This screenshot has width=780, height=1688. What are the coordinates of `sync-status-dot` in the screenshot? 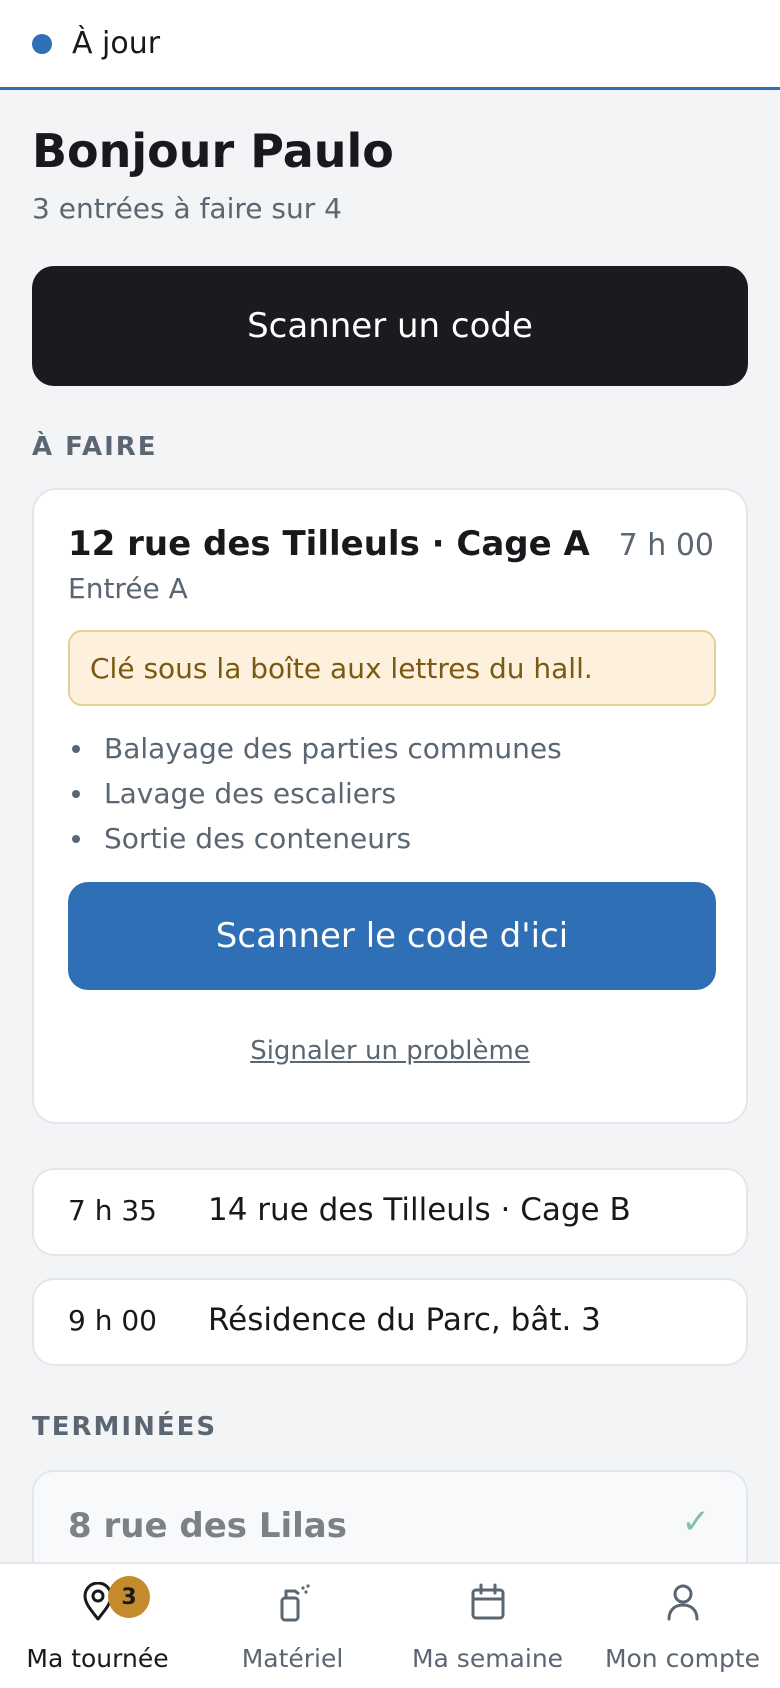 It's located at (42, 43).